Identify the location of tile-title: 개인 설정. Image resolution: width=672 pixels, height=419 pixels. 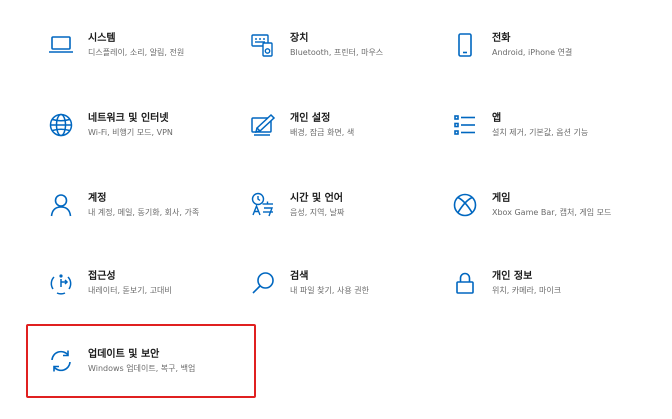
(310, 118).